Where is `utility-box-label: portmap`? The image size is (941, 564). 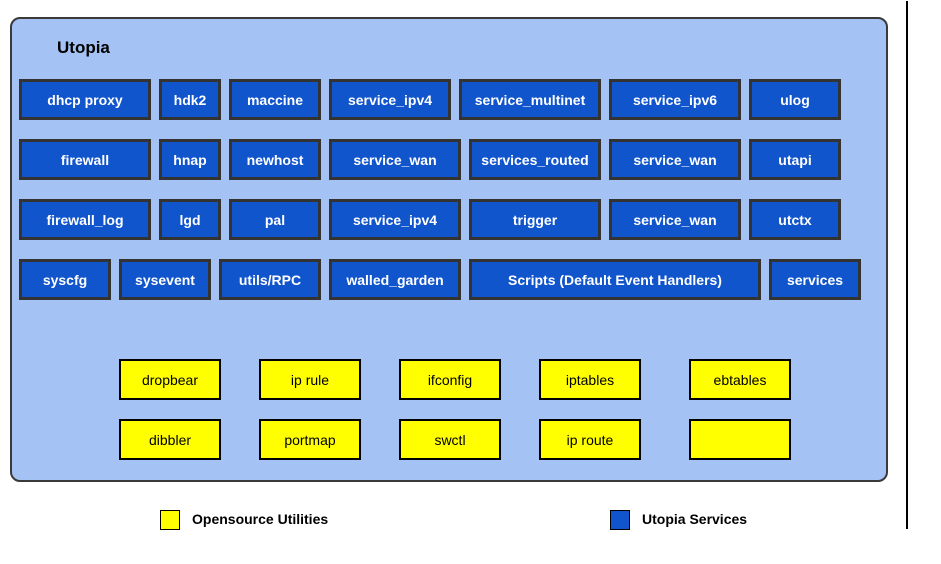
utility-box-label: portmap is located at coordinates (310, 439).